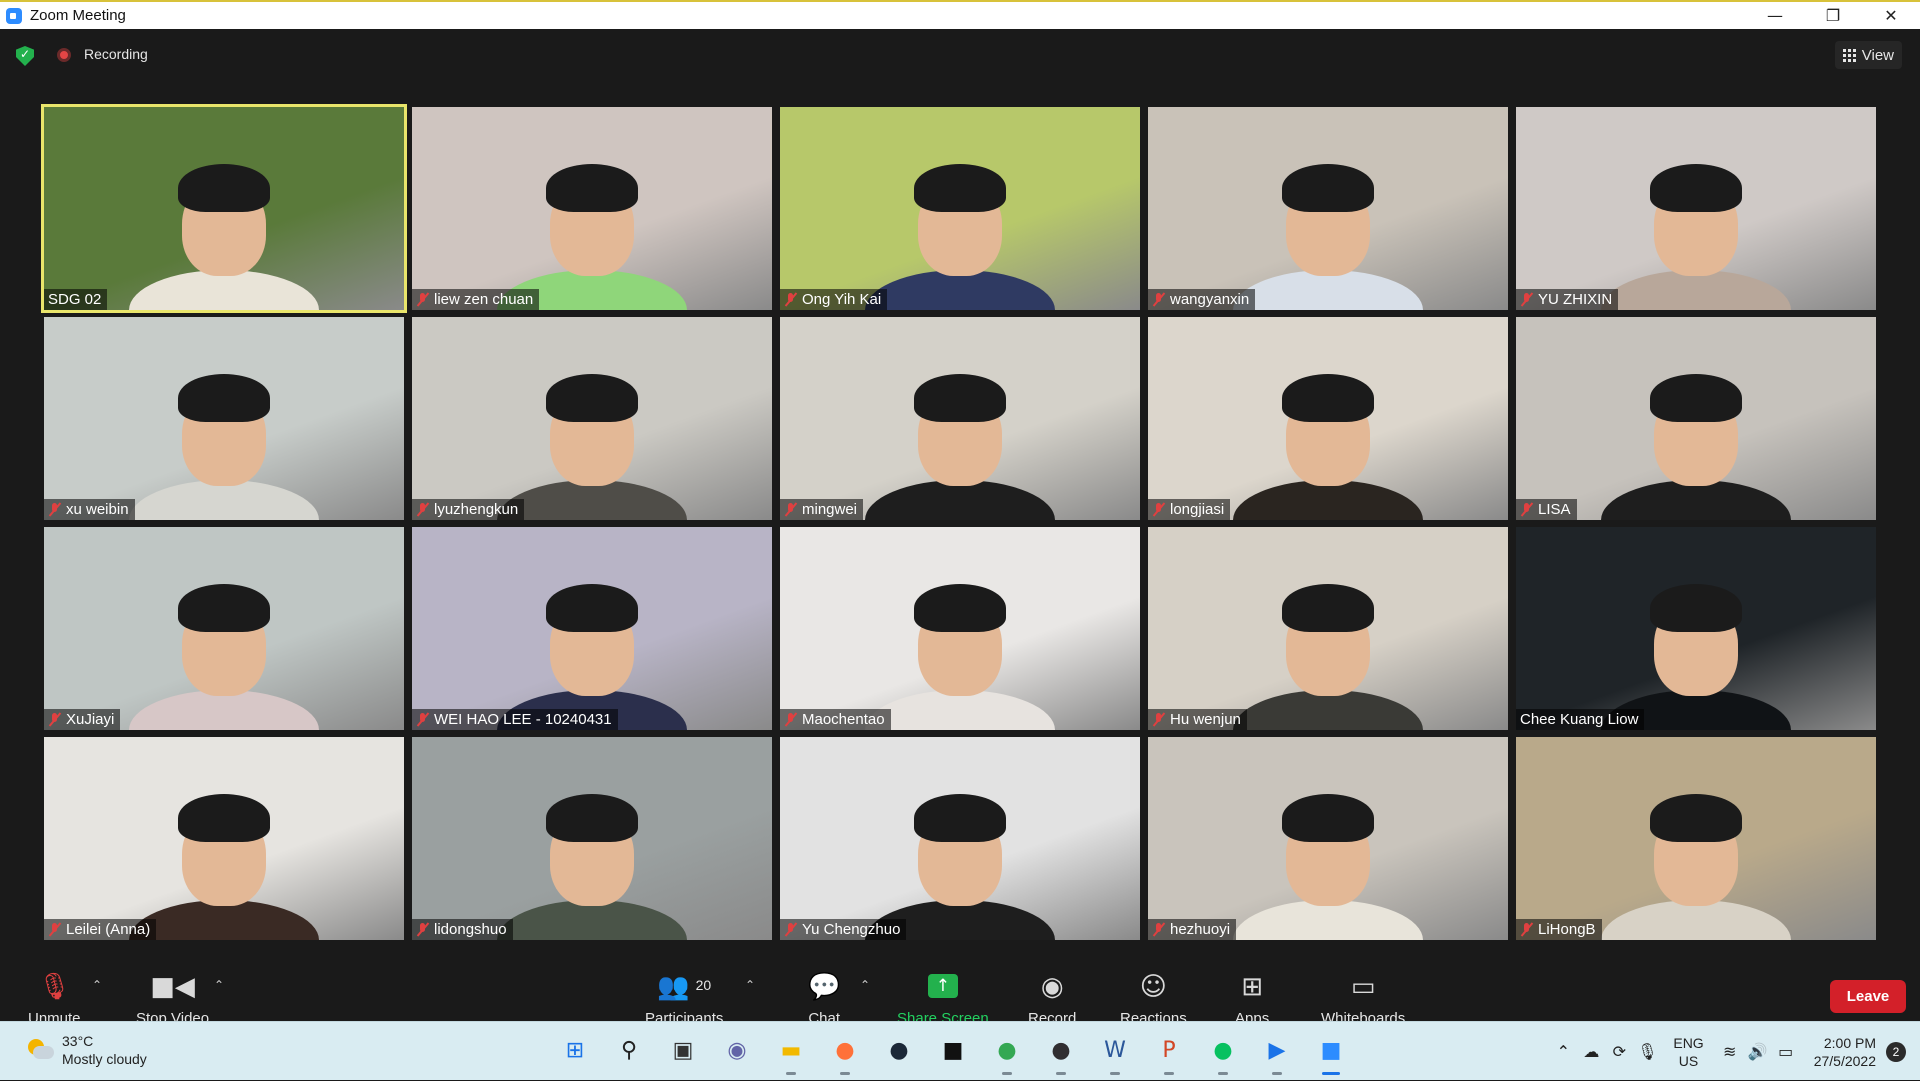 The width and height of the screenshot is (1920, 1081). I want to click on participant-name: Hu wenjun, so click(1205, 719).